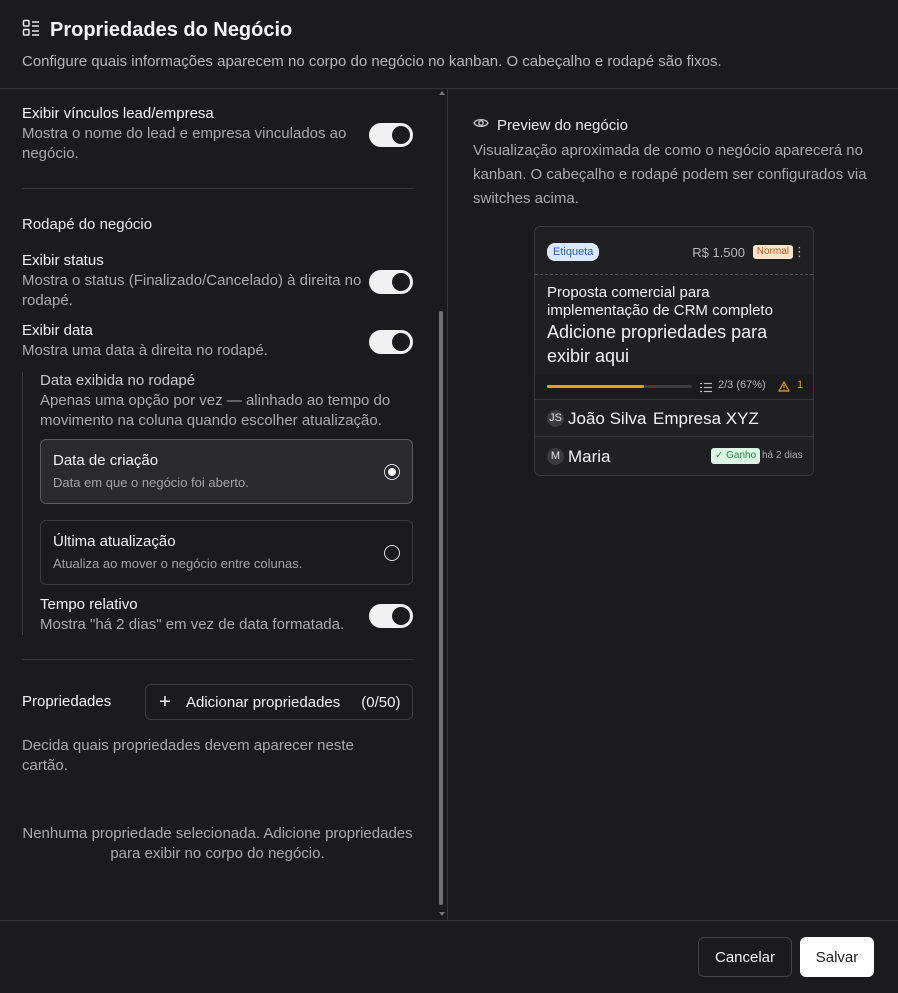 The width and height of the screenshot is (898, 993). I want to click on date-sub-title: Data exibida no rodapé, so click(118, 380).